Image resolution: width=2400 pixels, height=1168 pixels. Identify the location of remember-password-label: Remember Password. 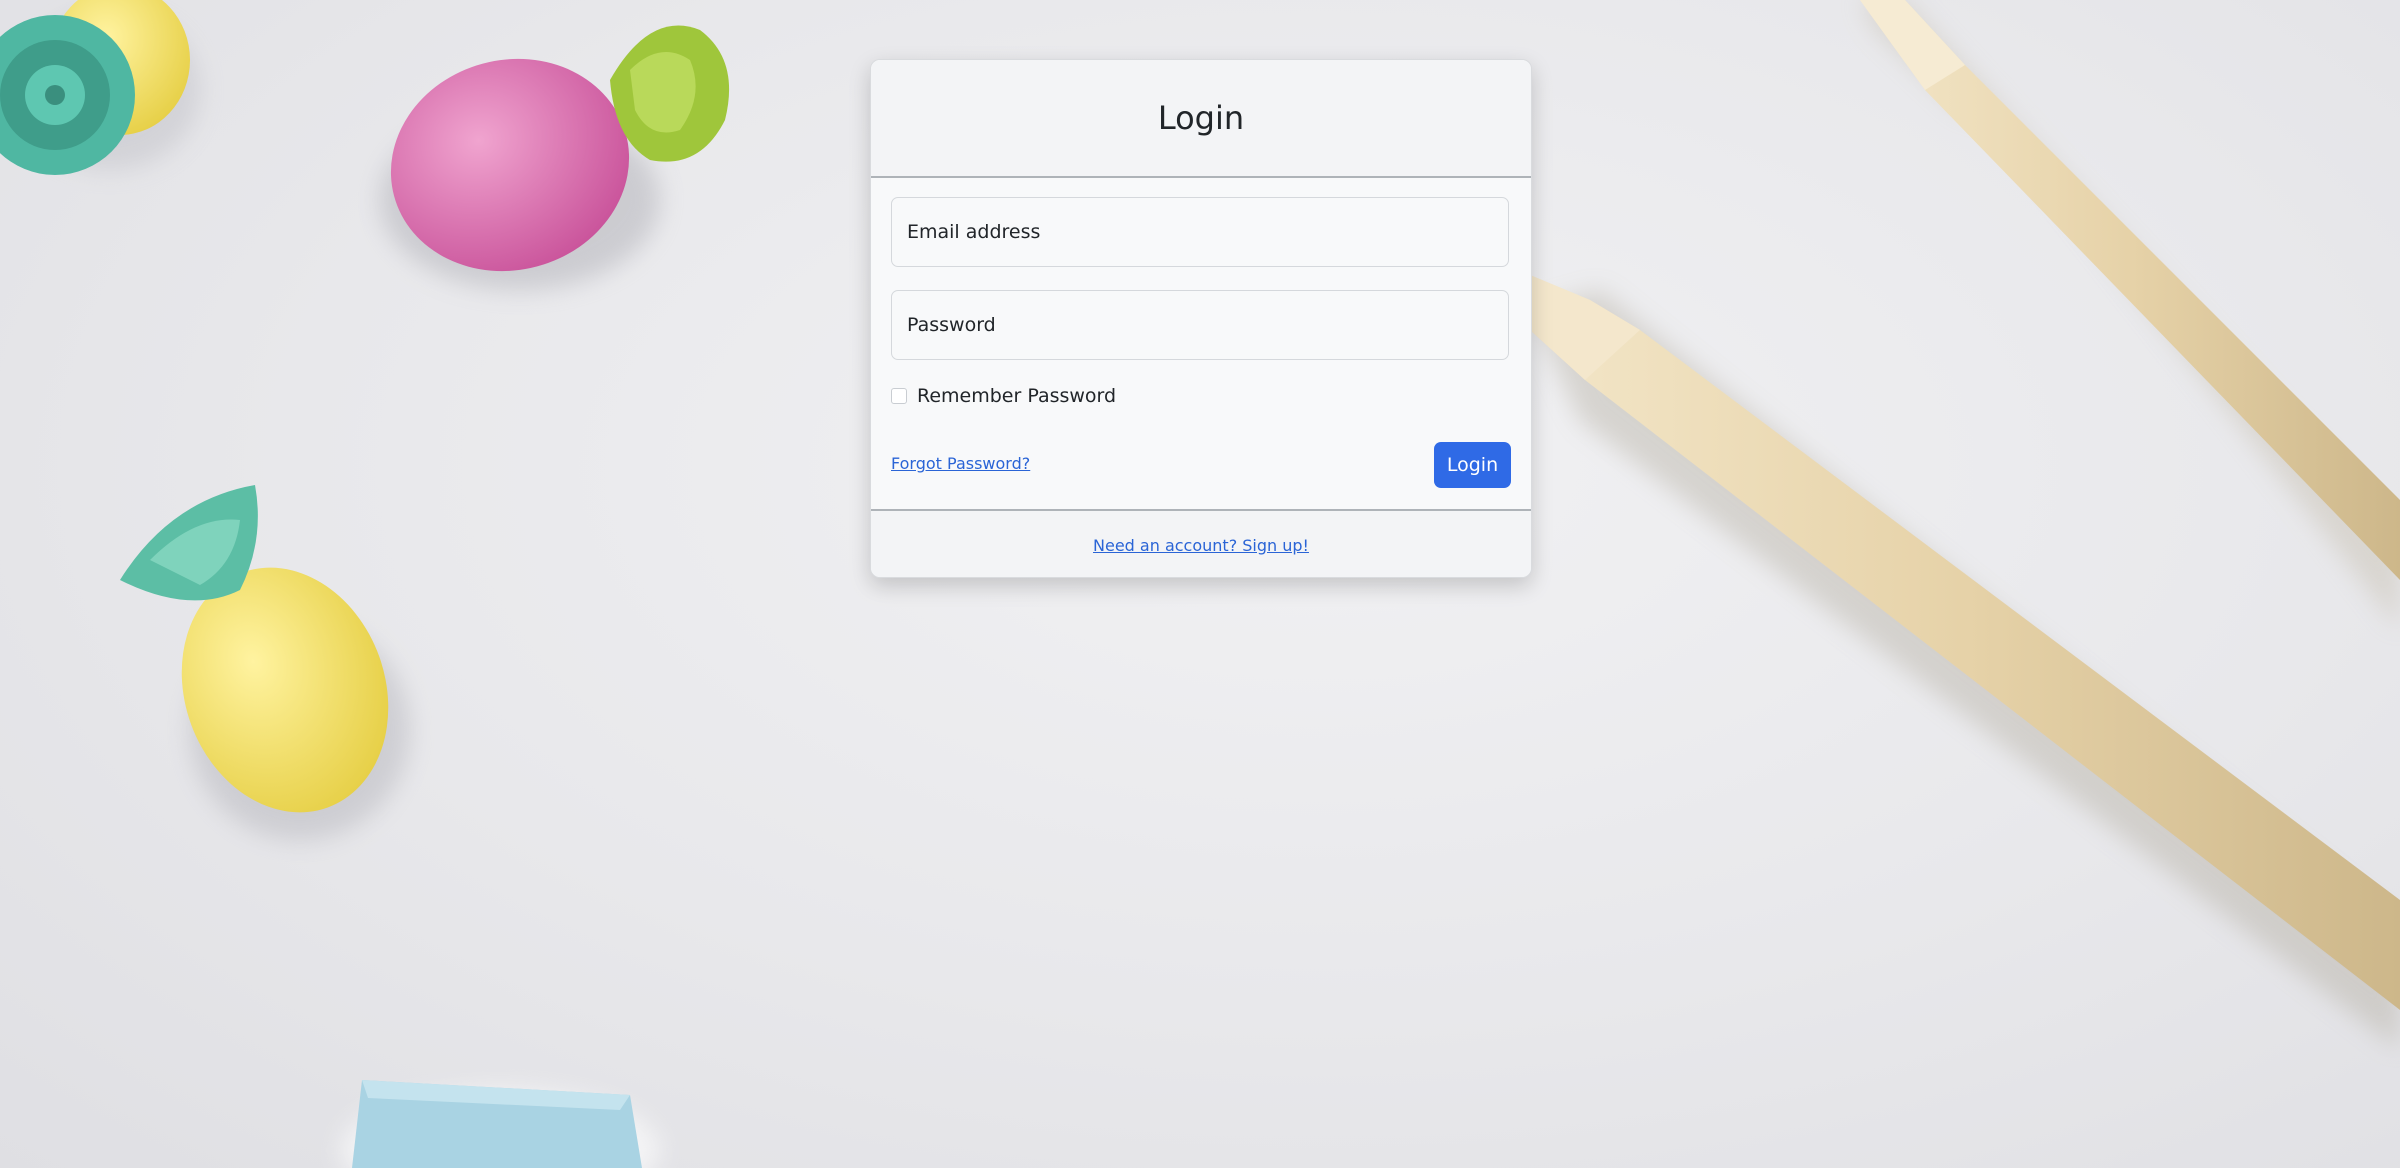
(1016, 396).